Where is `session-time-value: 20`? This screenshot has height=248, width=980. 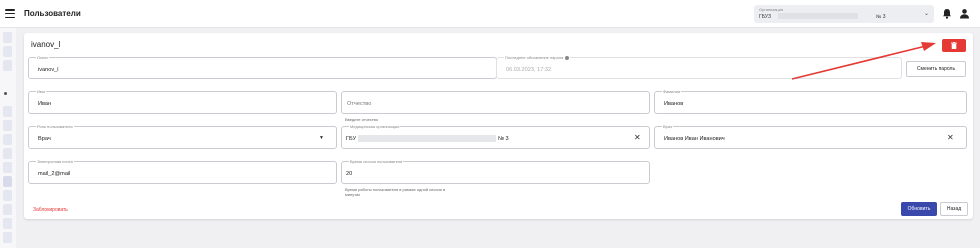 session-time-value: 20 is located at coordinates (349, 174).